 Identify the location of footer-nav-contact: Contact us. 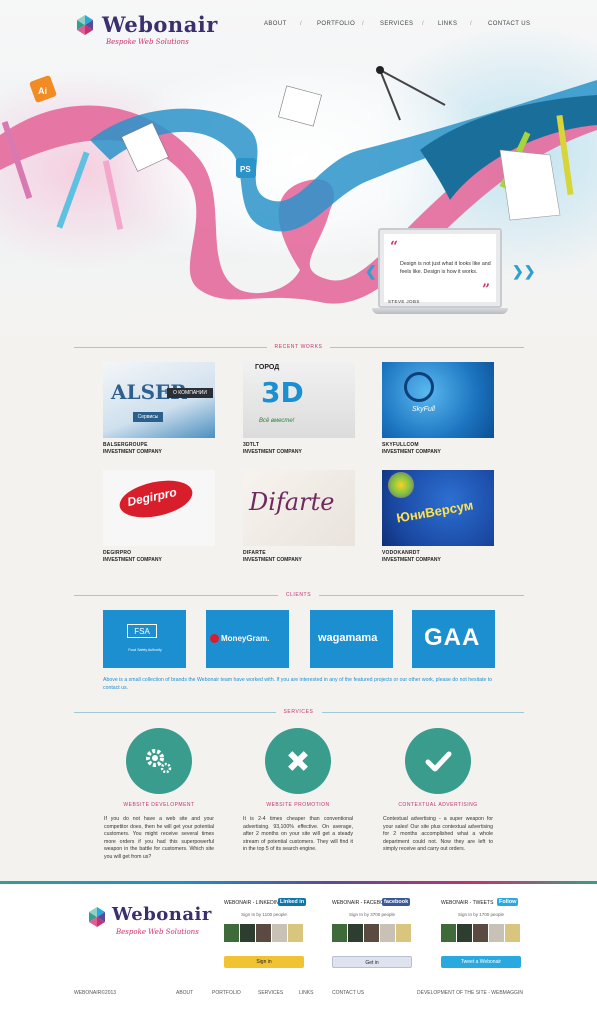
(348, 993).